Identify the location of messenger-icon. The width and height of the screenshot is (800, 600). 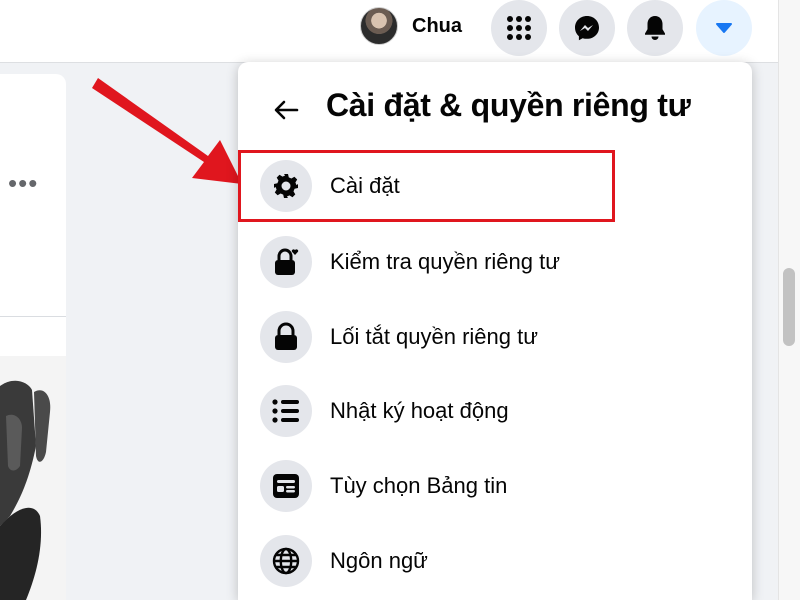
(587, 28).